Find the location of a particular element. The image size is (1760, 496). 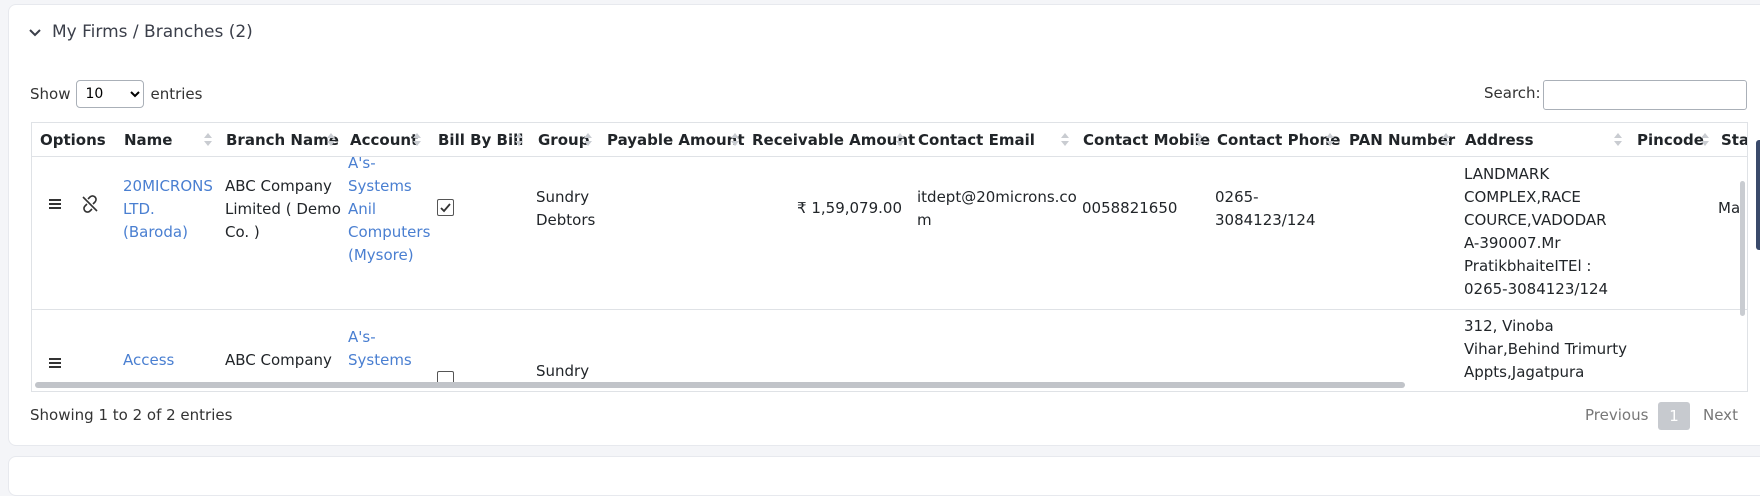

firm-name-line: LTD. is located at coordinates (139, 209).